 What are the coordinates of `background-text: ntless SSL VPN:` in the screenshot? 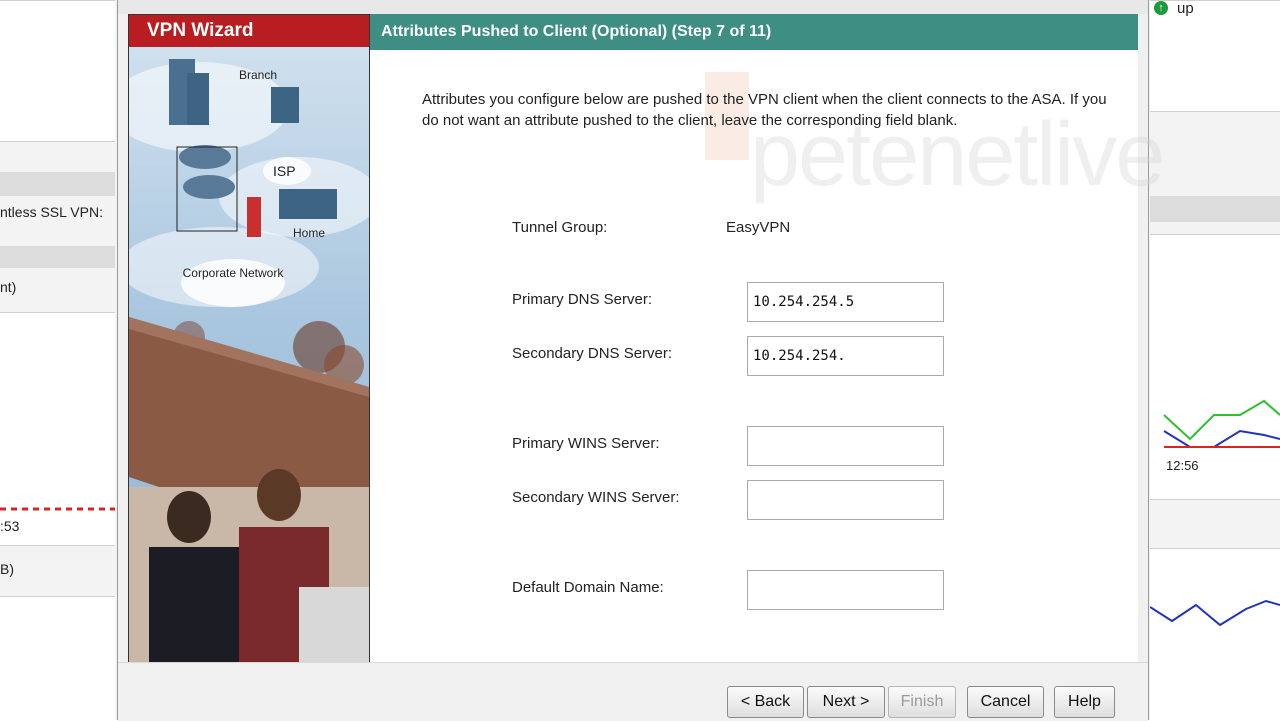 It's located at (51, 212).